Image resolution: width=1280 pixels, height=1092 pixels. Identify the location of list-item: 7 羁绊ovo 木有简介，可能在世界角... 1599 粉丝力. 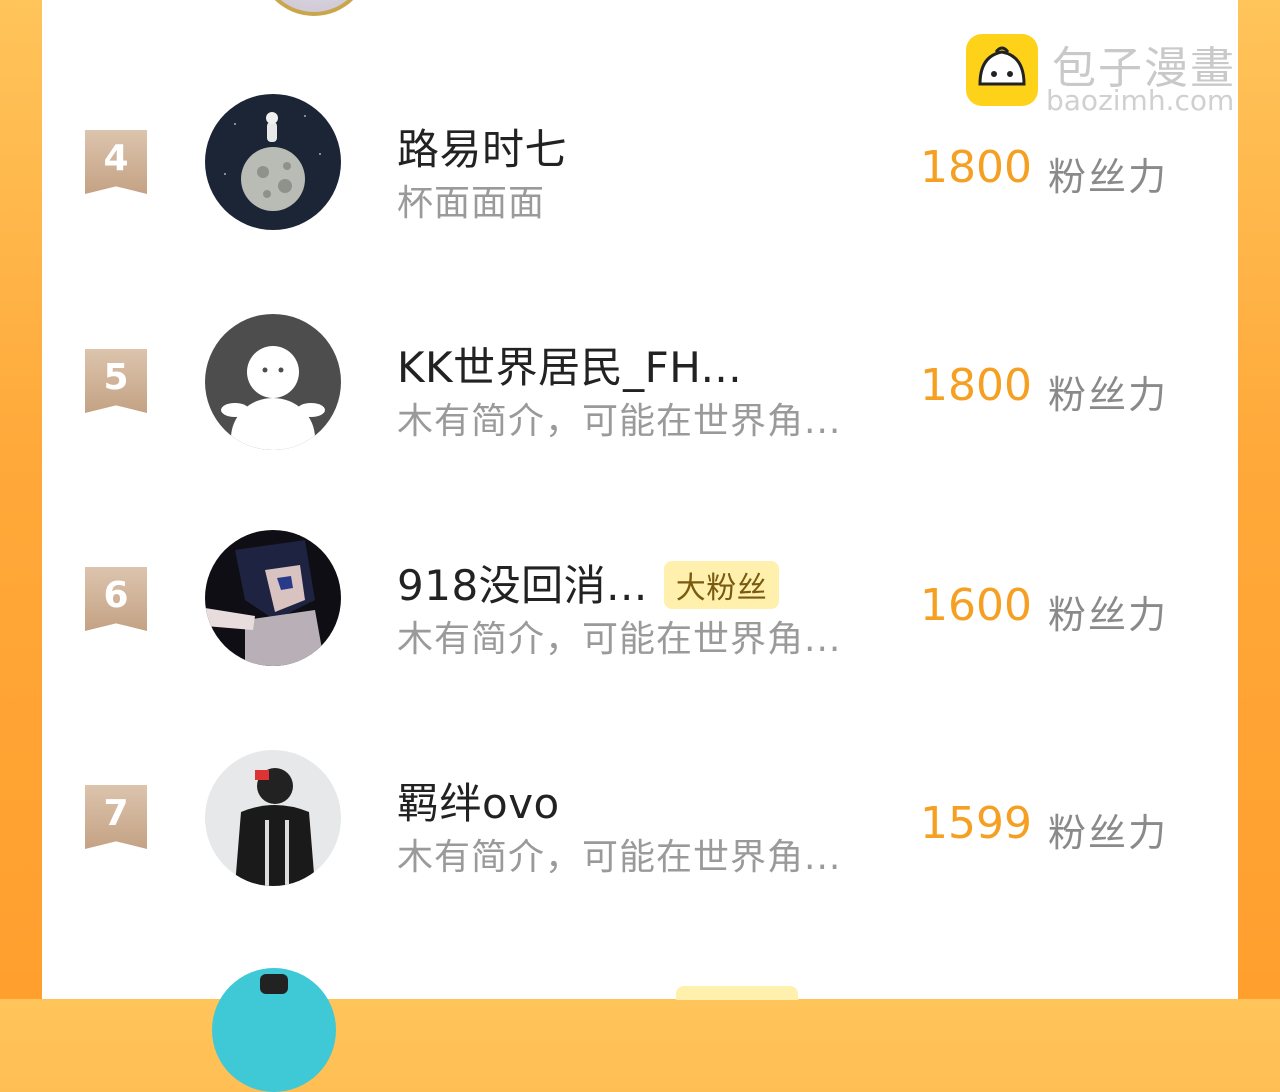
(640, 823).